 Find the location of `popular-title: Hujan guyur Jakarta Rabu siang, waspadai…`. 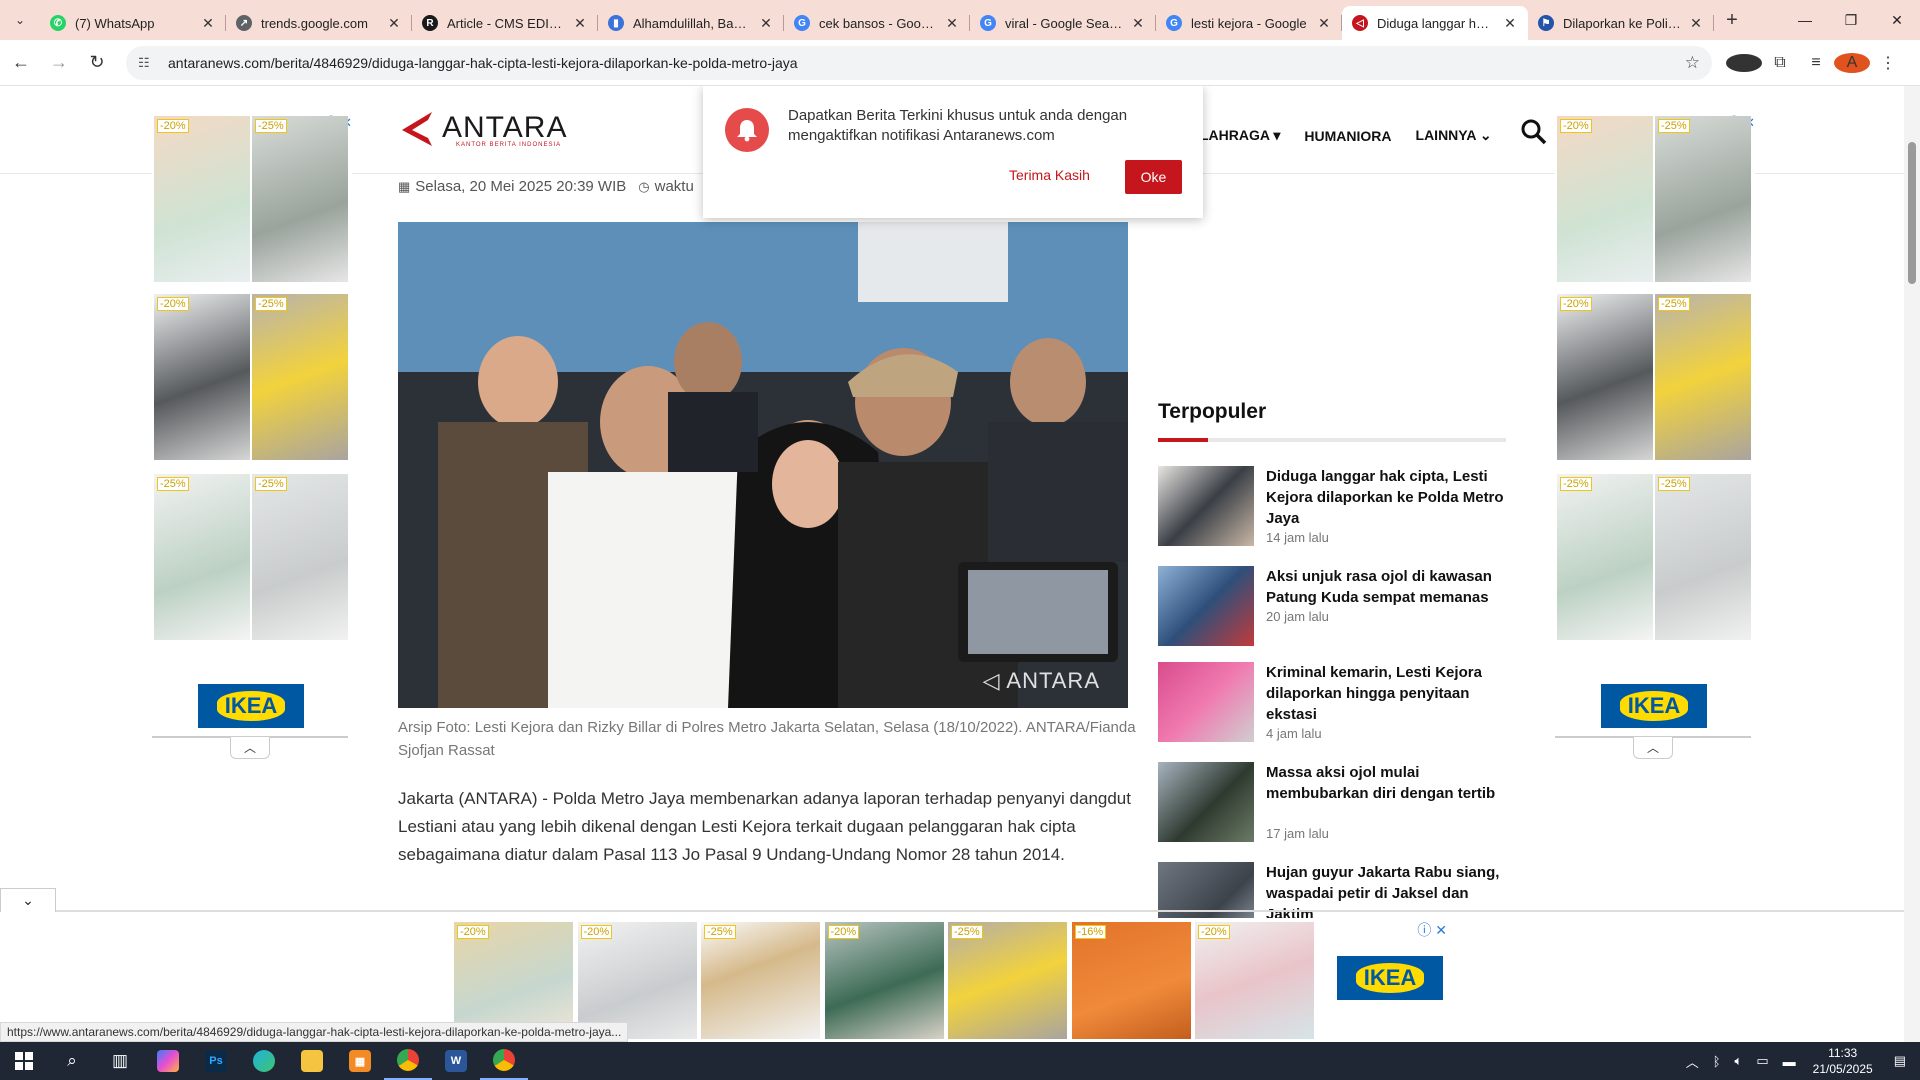

popular-title: Hujan guyur Jakarta Rabu siang, waspadai… is located at coordinates (1386, 893).